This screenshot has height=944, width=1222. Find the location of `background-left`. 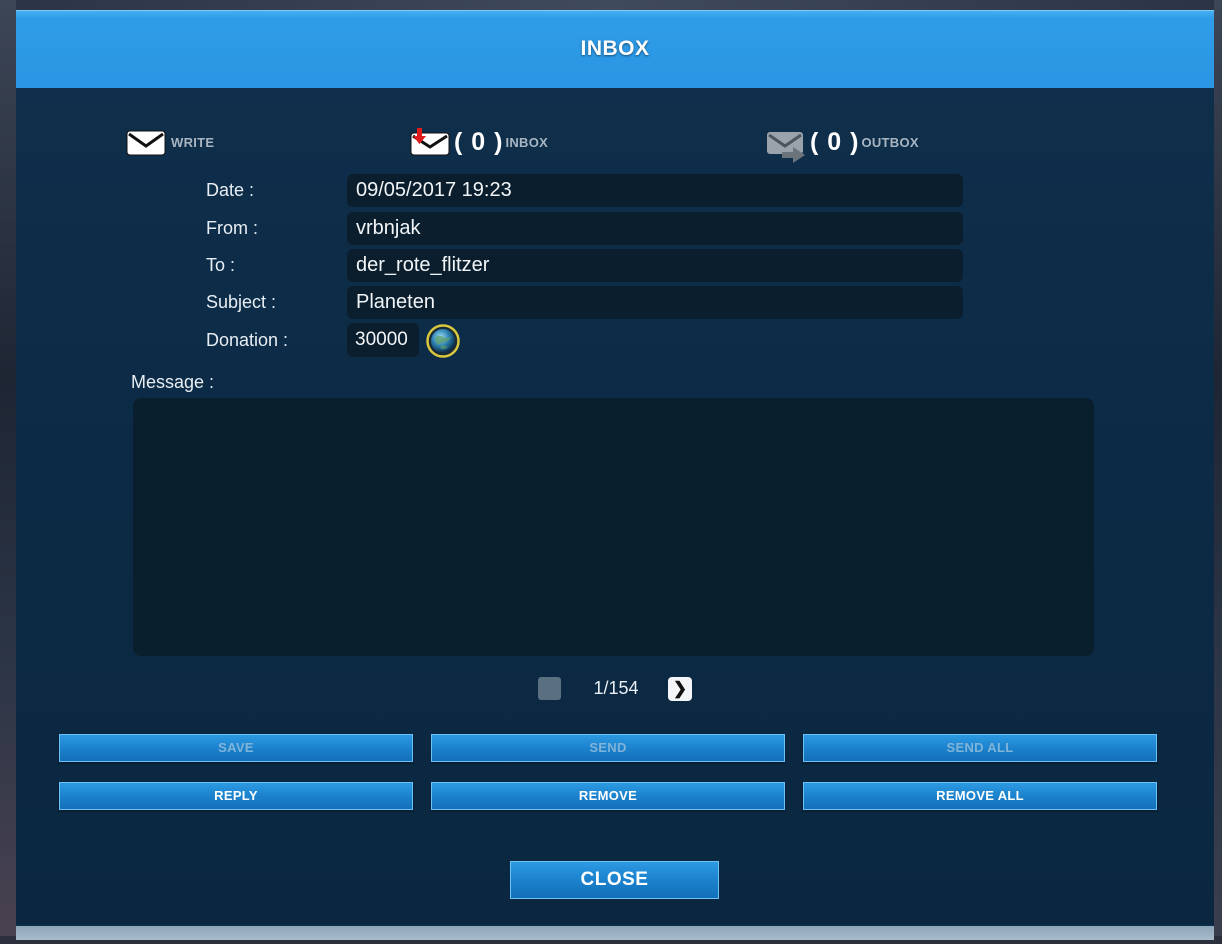

background-left is located at coordinates (8, 472).